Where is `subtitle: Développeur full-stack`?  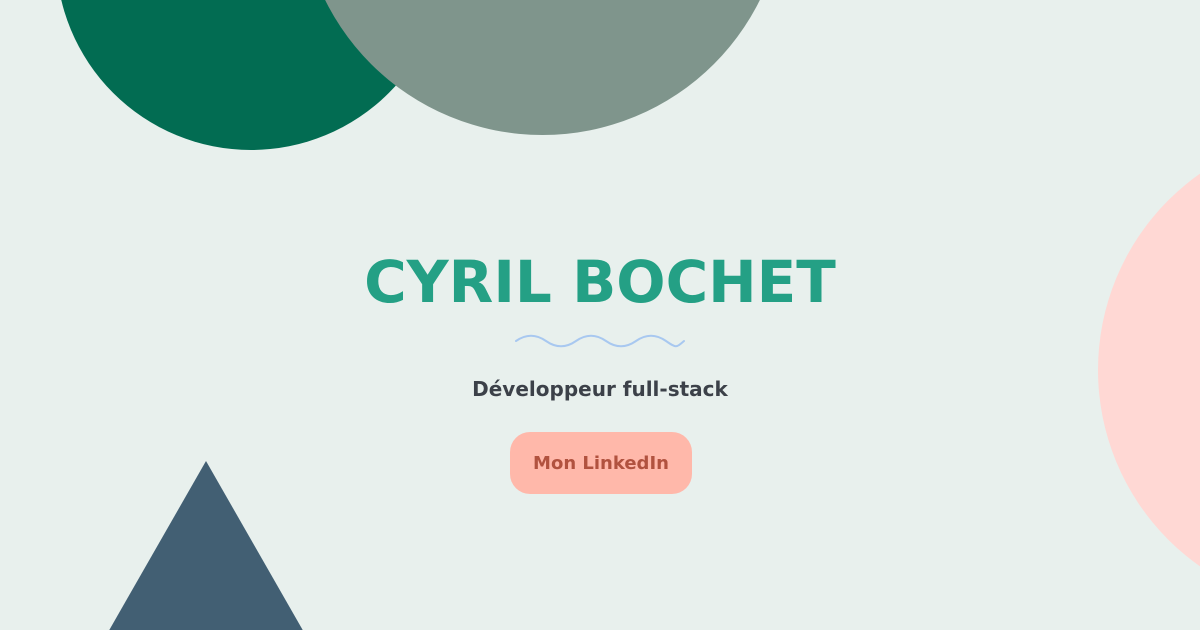 subtitle: Développeur full-stack is located at coordinates (600, 389).